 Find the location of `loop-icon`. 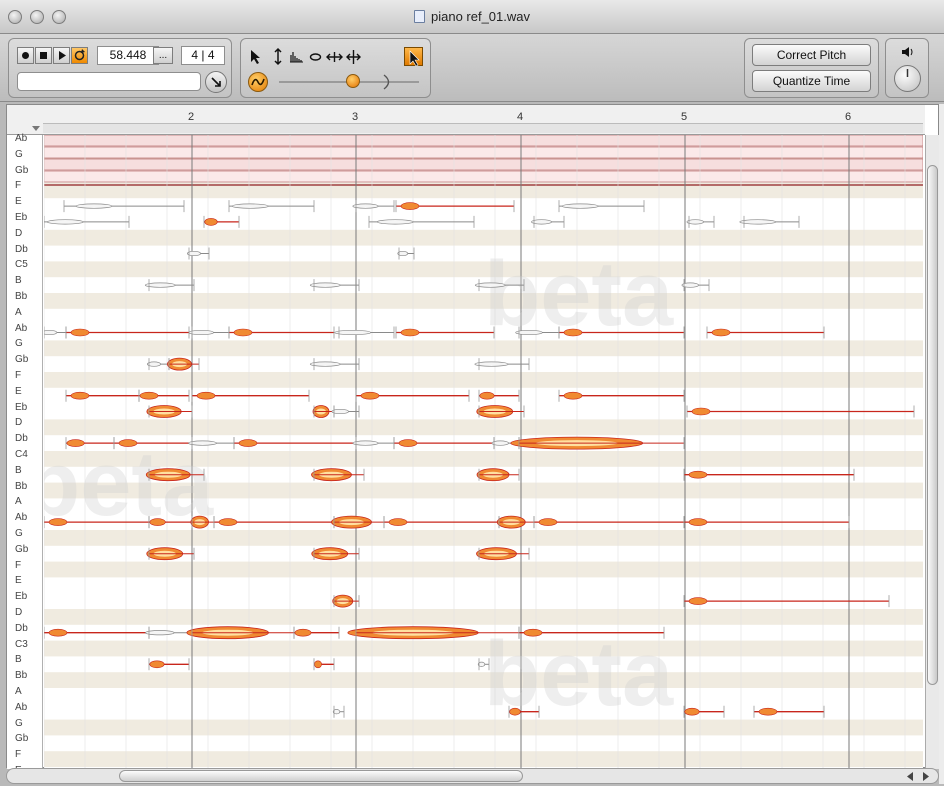

loop-icon is located at coordinates (79, 55).